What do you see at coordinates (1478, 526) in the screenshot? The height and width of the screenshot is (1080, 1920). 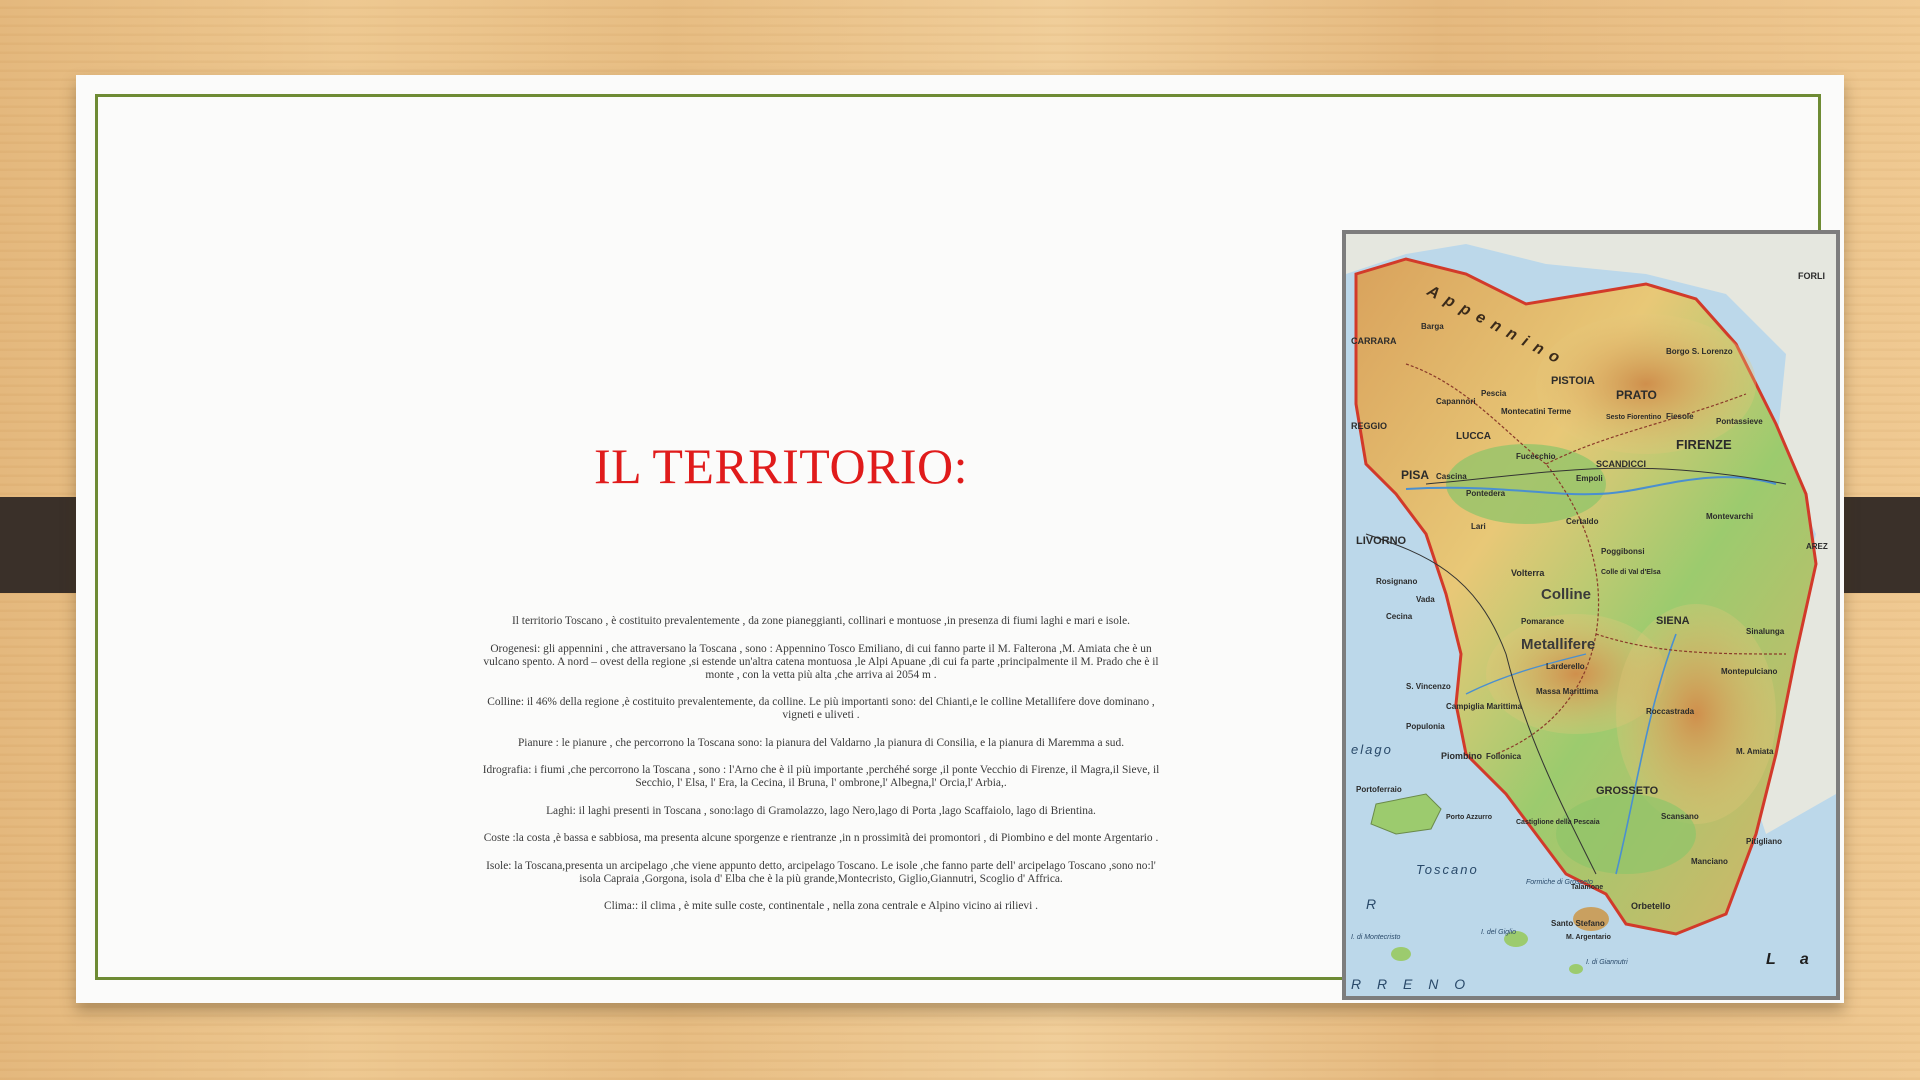 I see `map-label-lari: Lari` at bounding box center [1478, 526].